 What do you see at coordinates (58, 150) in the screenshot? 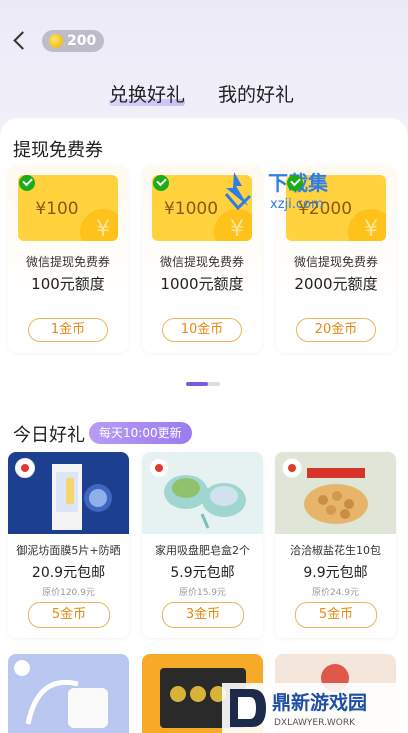
I see `voucher-section-title: 提现免费券` at bounding box center [58, 150].